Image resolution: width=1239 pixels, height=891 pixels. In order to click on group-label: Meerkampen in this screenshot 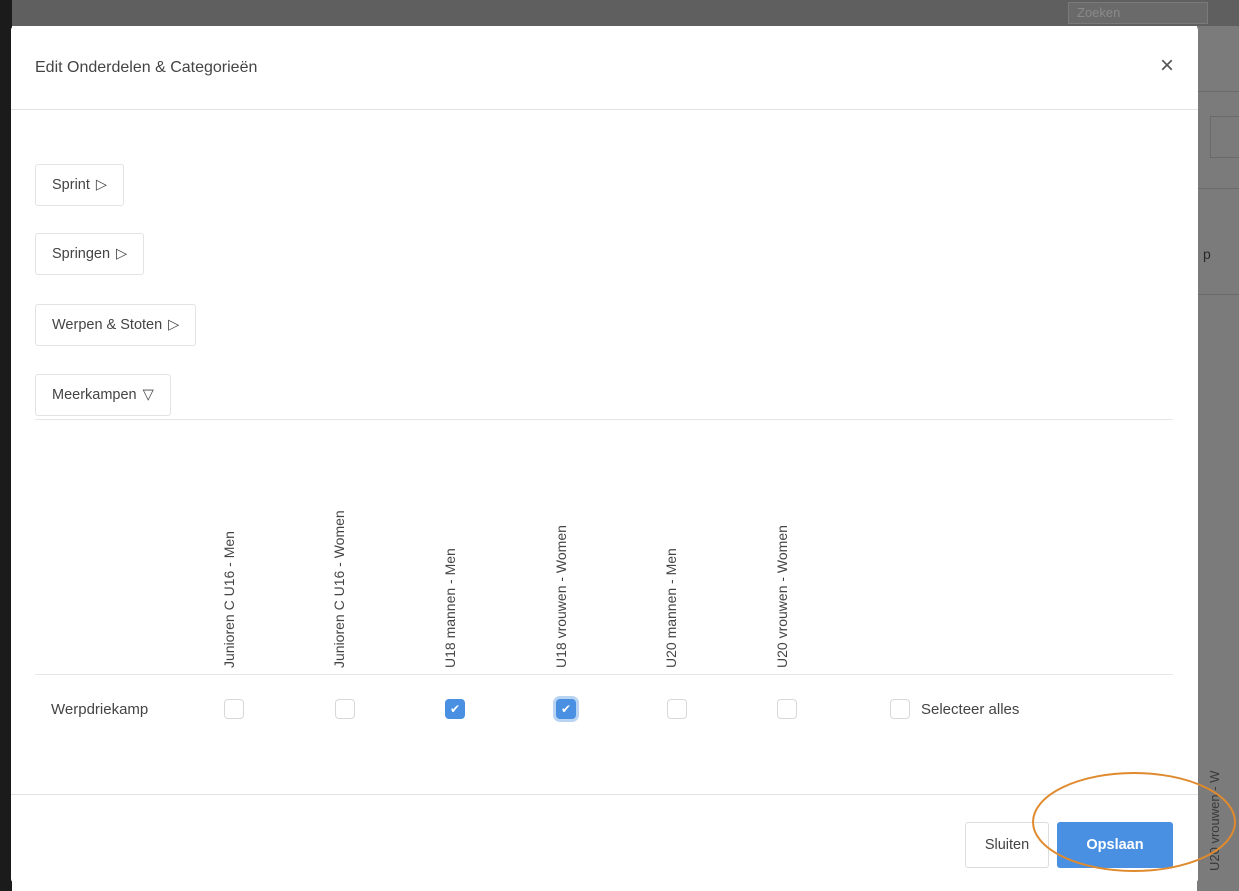, I will do `click(94, 395)`.